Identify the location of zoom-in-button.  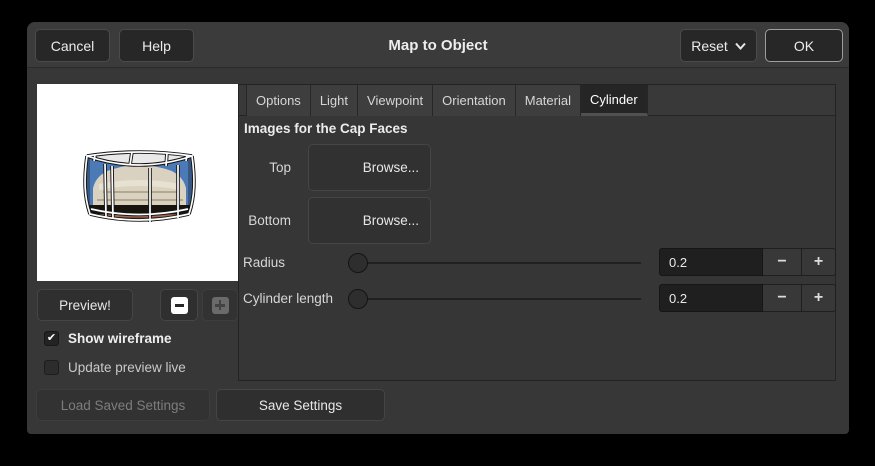
(220, 305).